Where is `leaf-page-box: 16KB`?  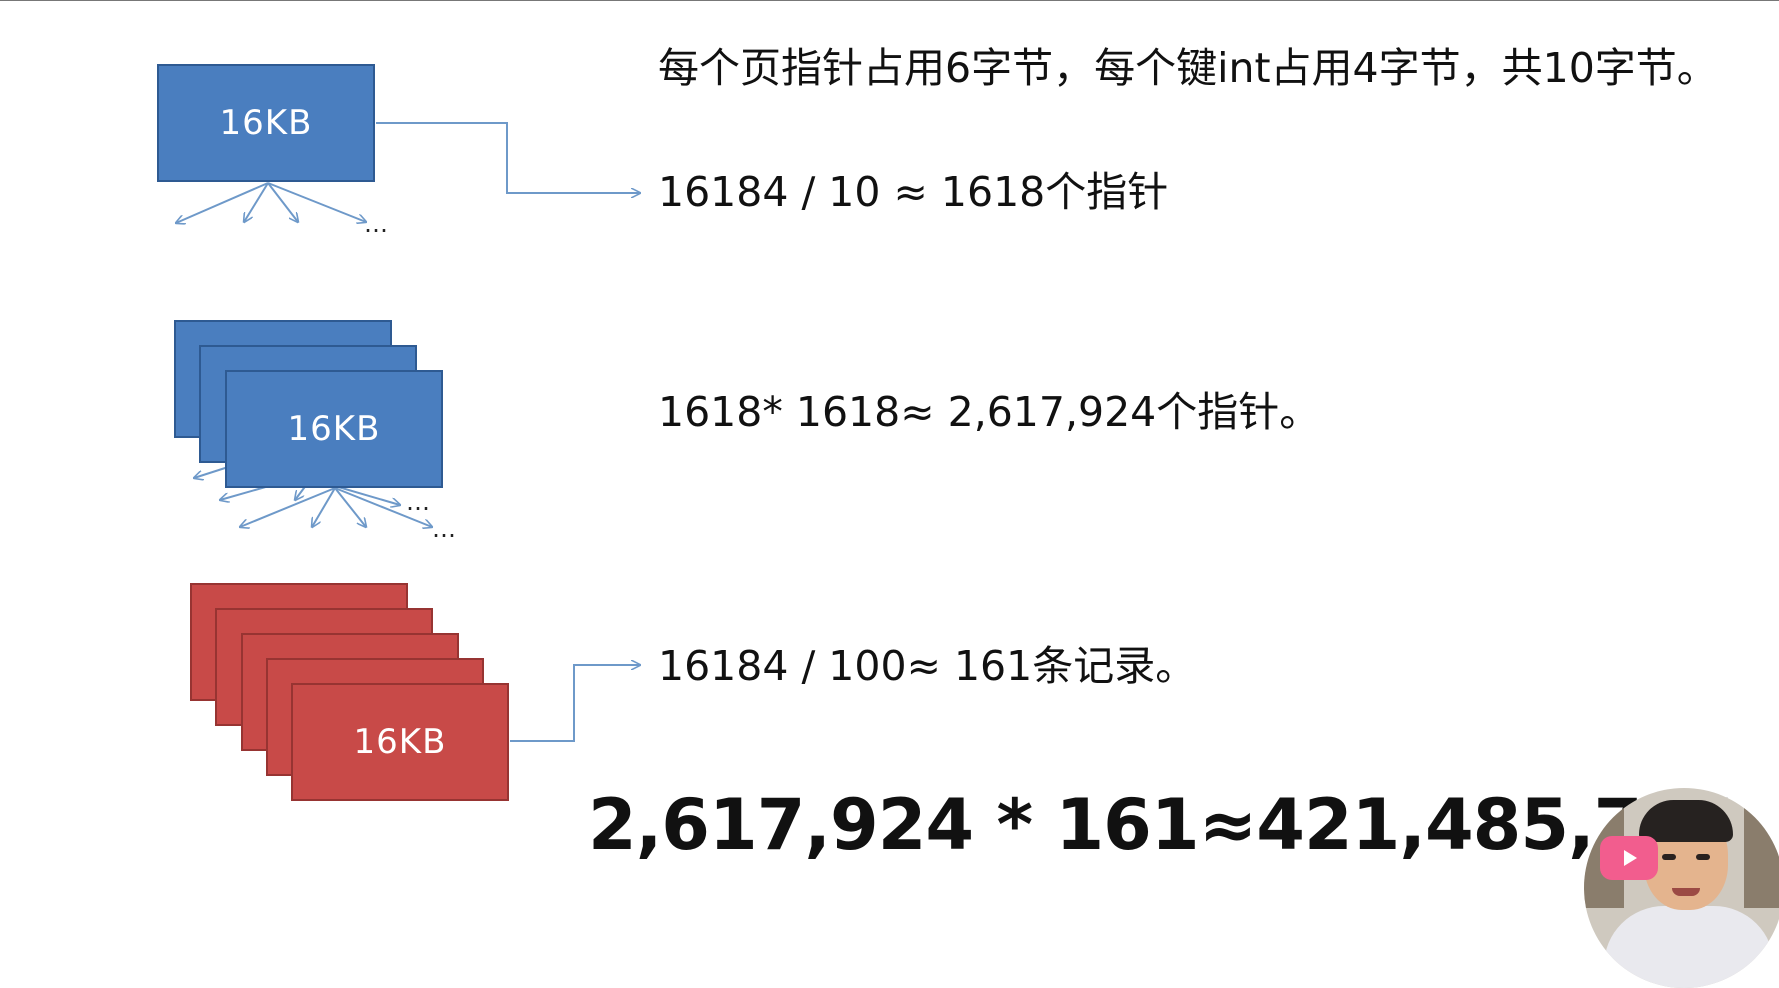
leaf-page-box: 16KB is located at coordinates (400, 742).